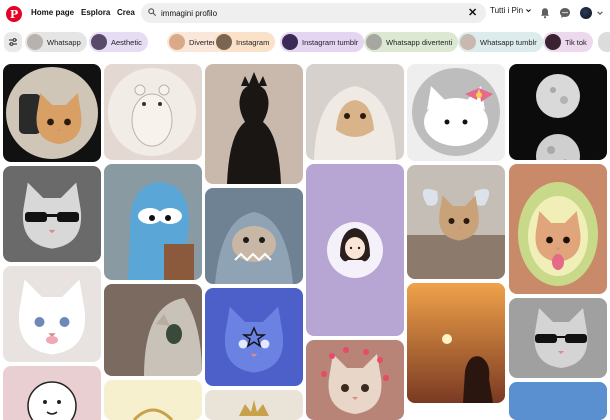 This screenshot has width=610, height=420. I want to click on pin-cat-fairy-wings, so click(456, 222).